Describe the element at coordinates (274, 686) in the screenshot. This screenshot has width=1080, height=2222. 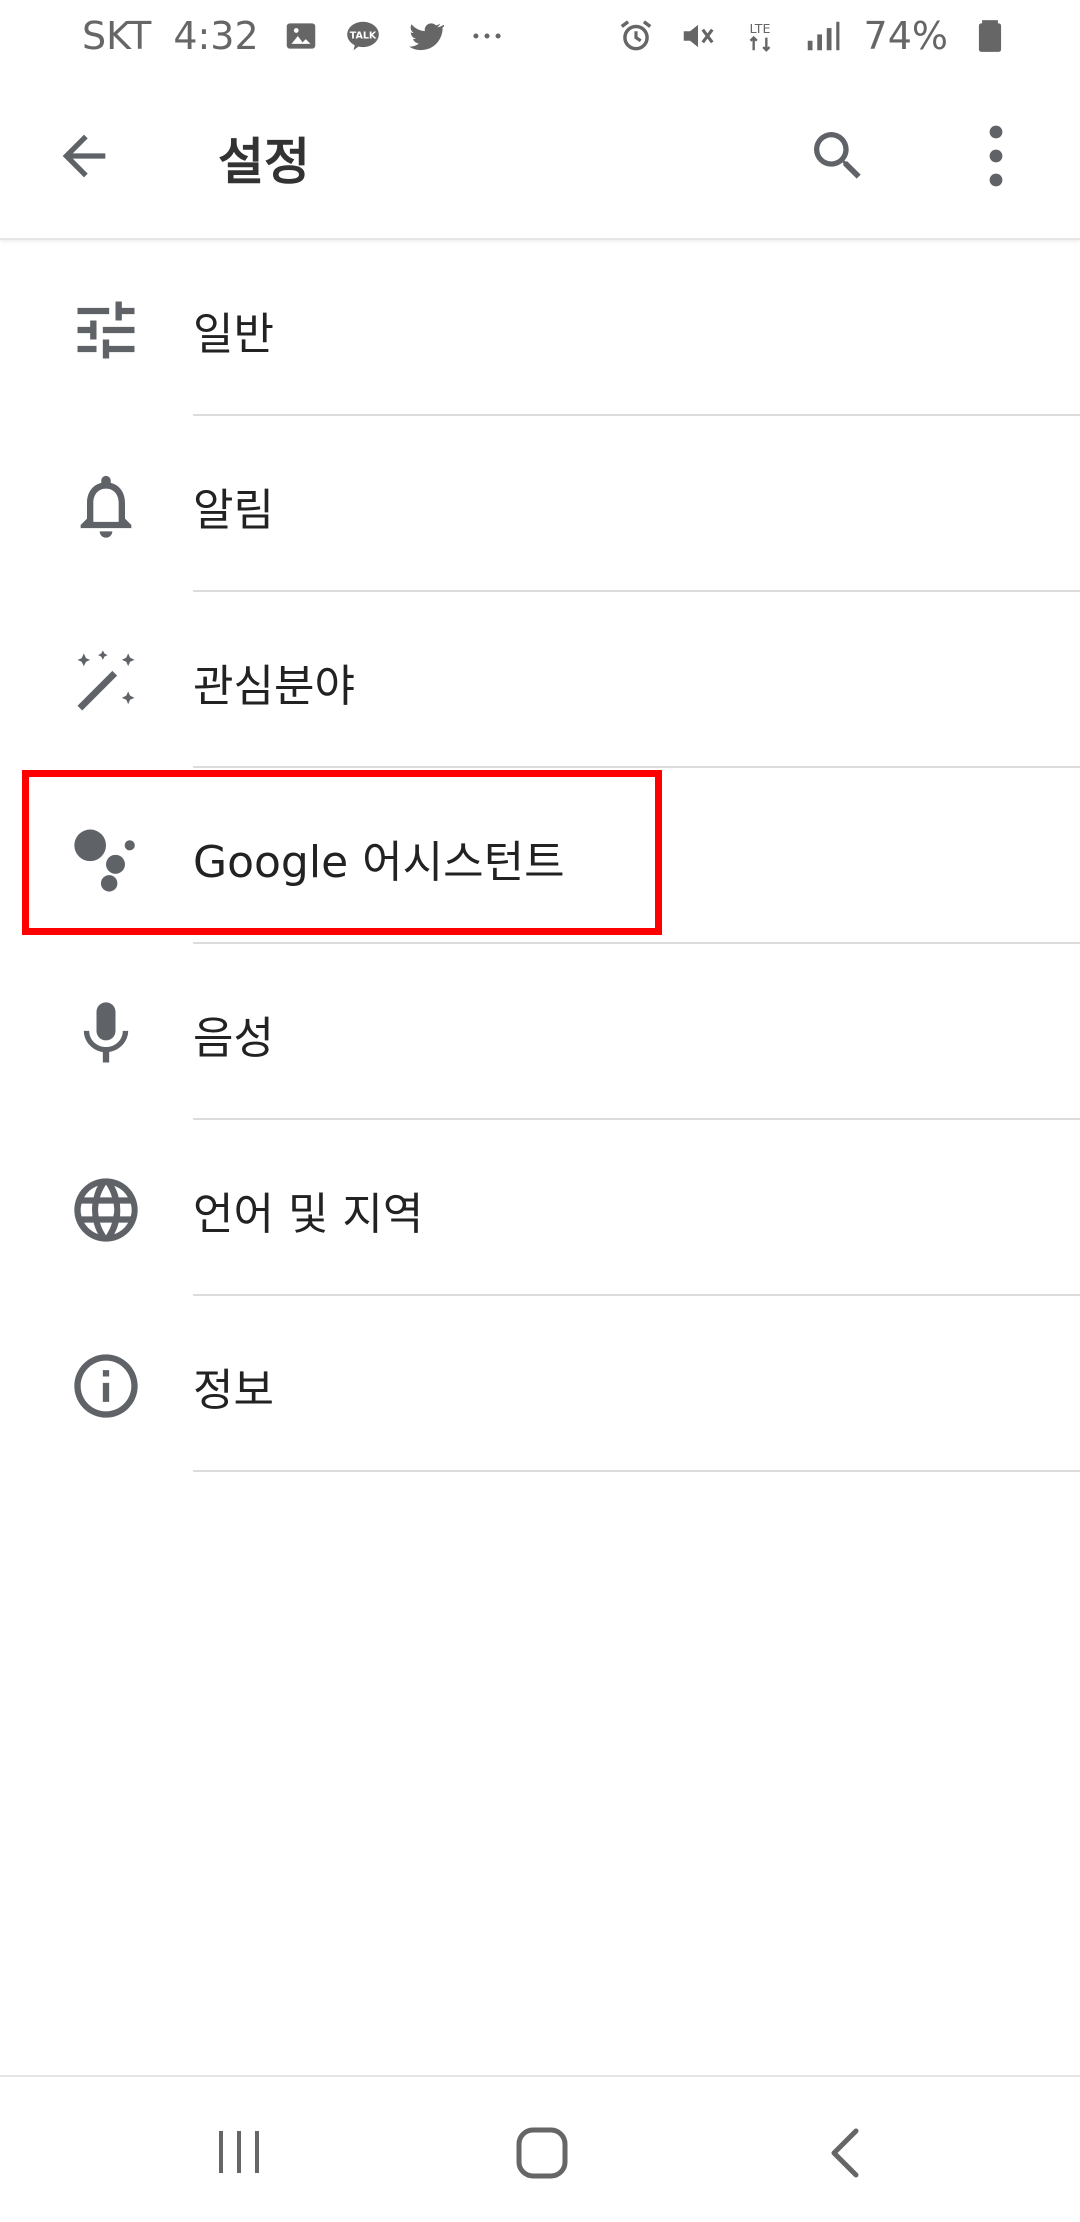
I see `settings-item-label: 관심분야` at that location.